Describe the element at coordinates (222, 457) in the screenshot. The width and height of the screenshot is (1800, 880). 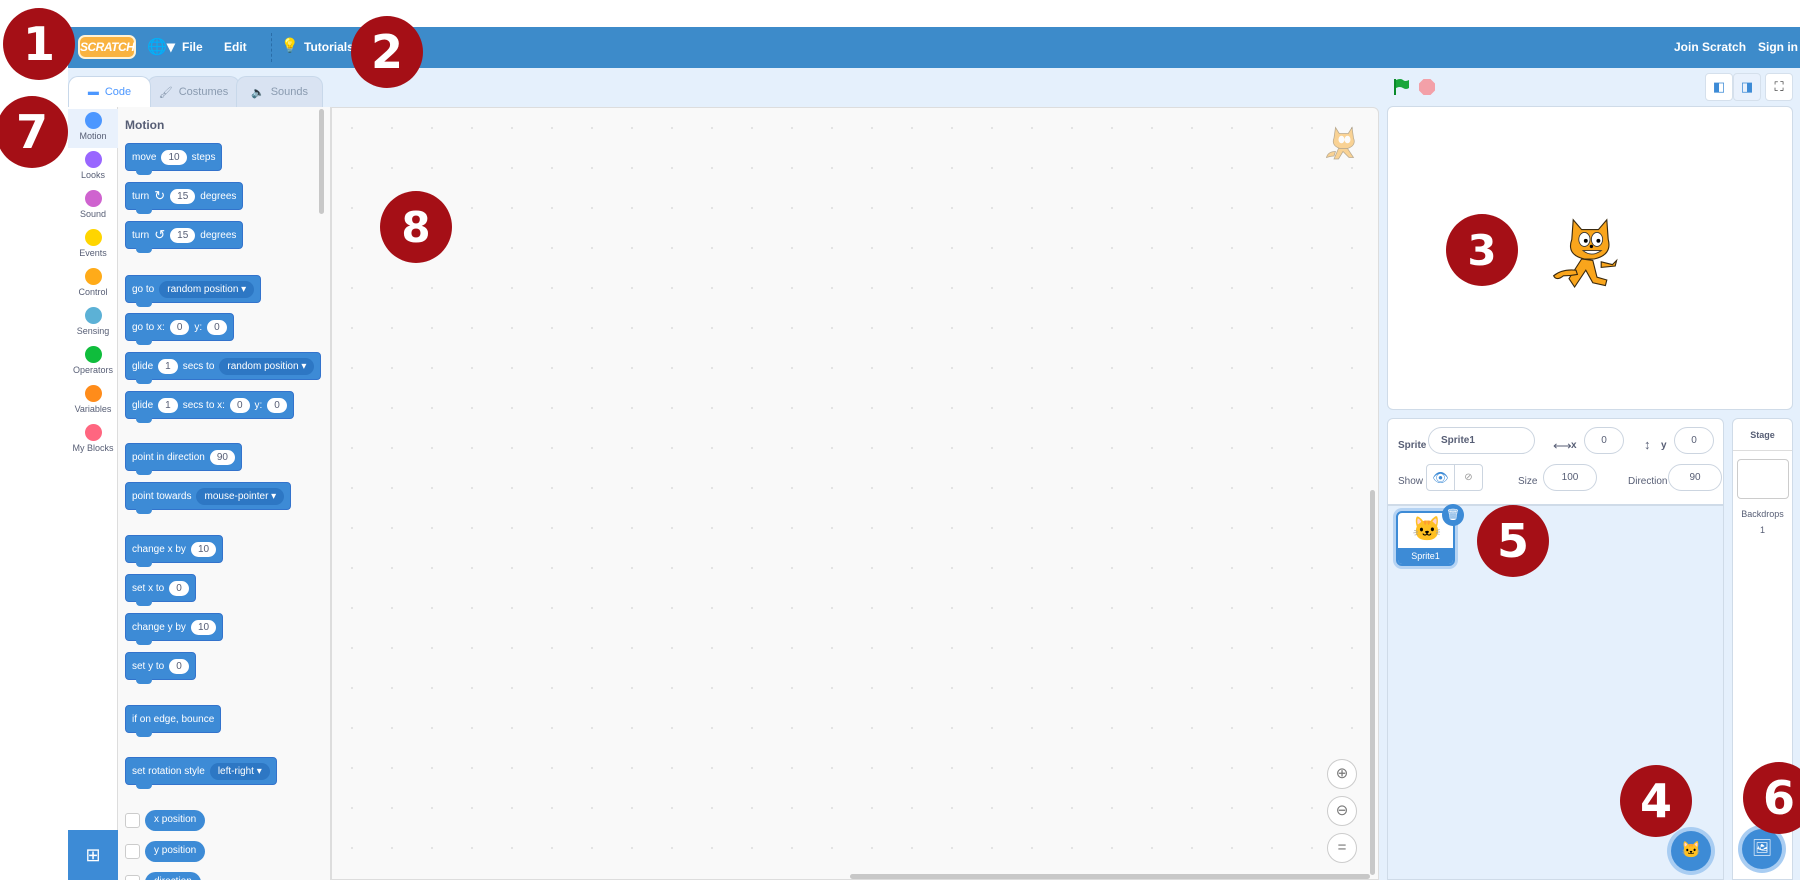
I see `block-number-input: 90` at that location.